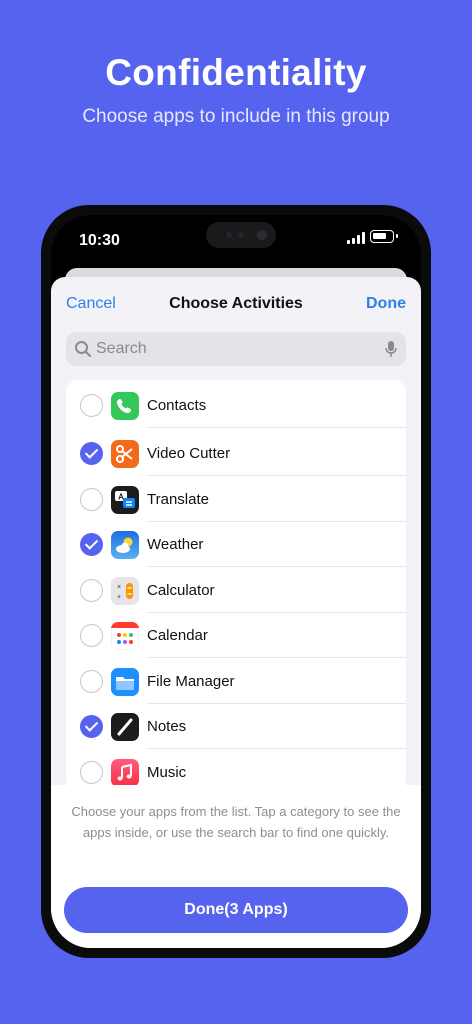 The image size is (472, 1024). I want to click on app-label: Calculator, so click(181, 590).